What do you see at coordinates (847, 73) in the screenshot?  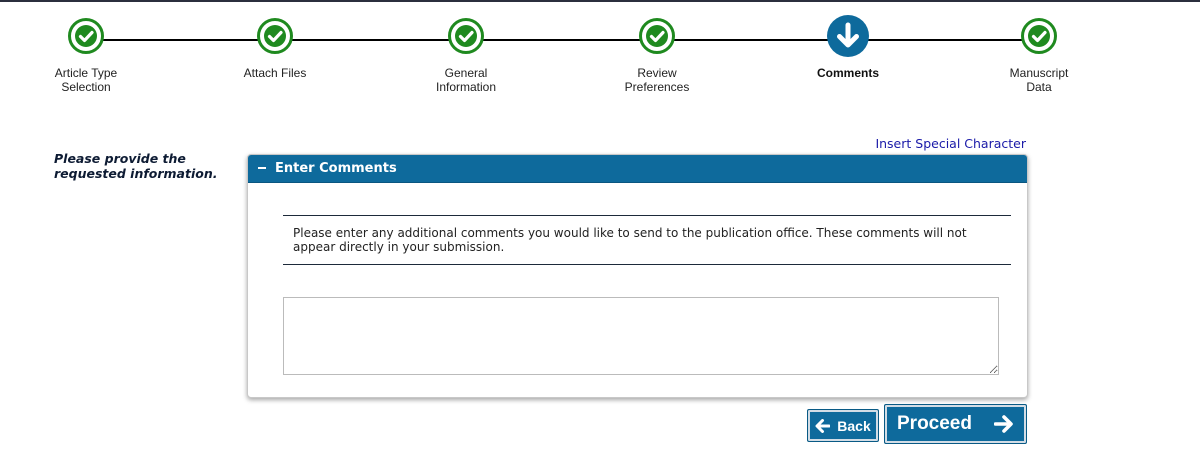 I see `step-label: Comments` at bounding box center [847, 73].